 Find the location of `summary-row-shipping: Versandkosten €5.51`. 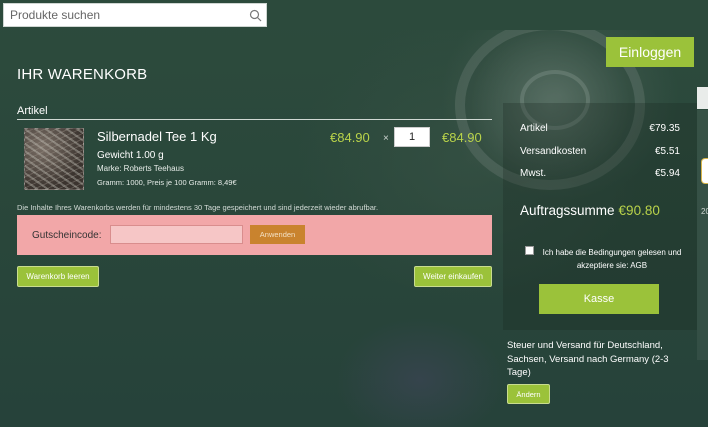

summary-row-shipping: Versandkosten €5.51 is located at coordinates (600, 151).